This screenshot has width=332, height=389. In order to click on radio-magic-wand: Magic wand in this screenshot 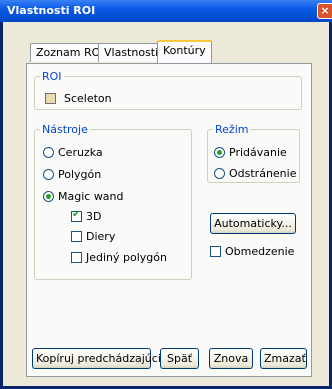, I will do `click(83, 196)`.